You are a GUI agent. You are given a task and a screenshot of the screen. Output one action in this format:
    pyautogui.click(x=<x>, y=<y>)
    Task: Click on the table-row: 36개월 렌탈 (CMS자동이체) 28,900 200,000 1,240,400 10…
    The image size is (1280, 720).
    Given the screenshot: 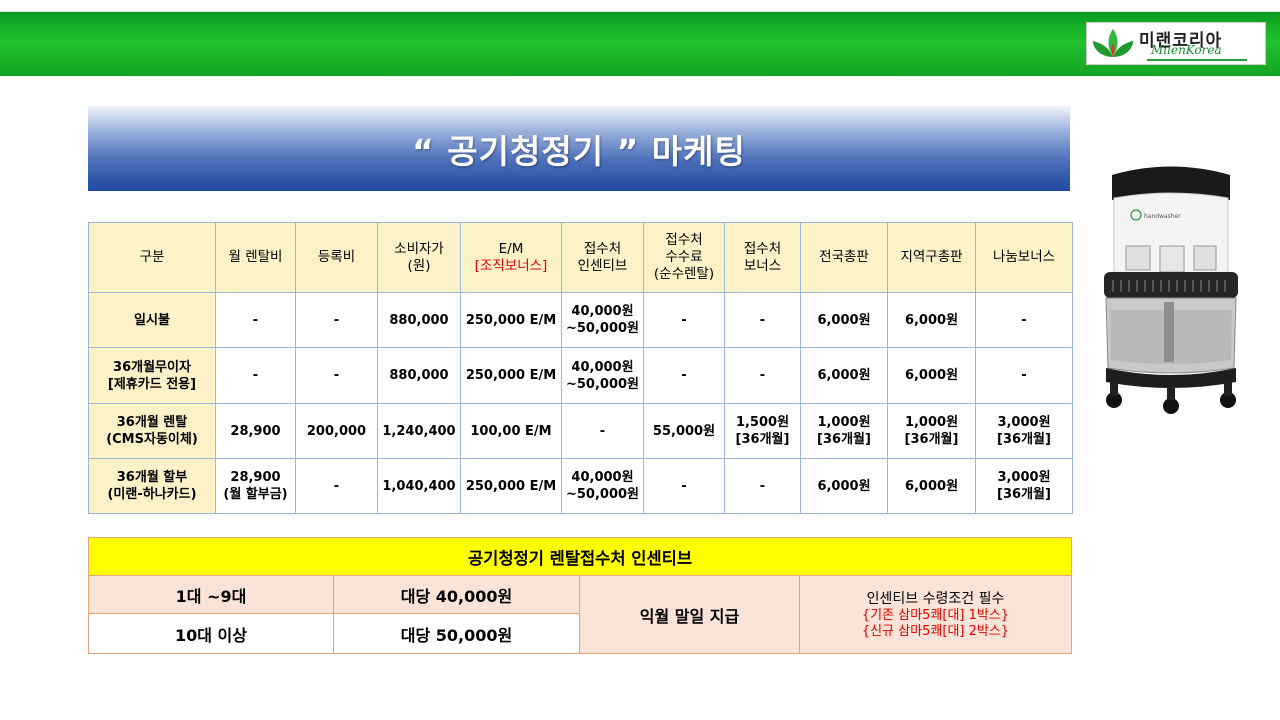 What is the action you would take?
    pyautogui.click(x=580, y=431)
    